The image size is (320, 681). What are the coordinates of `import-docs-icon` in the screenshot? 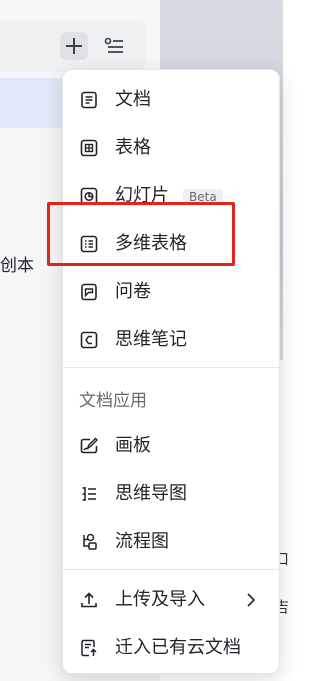 It's located at (89, 648).